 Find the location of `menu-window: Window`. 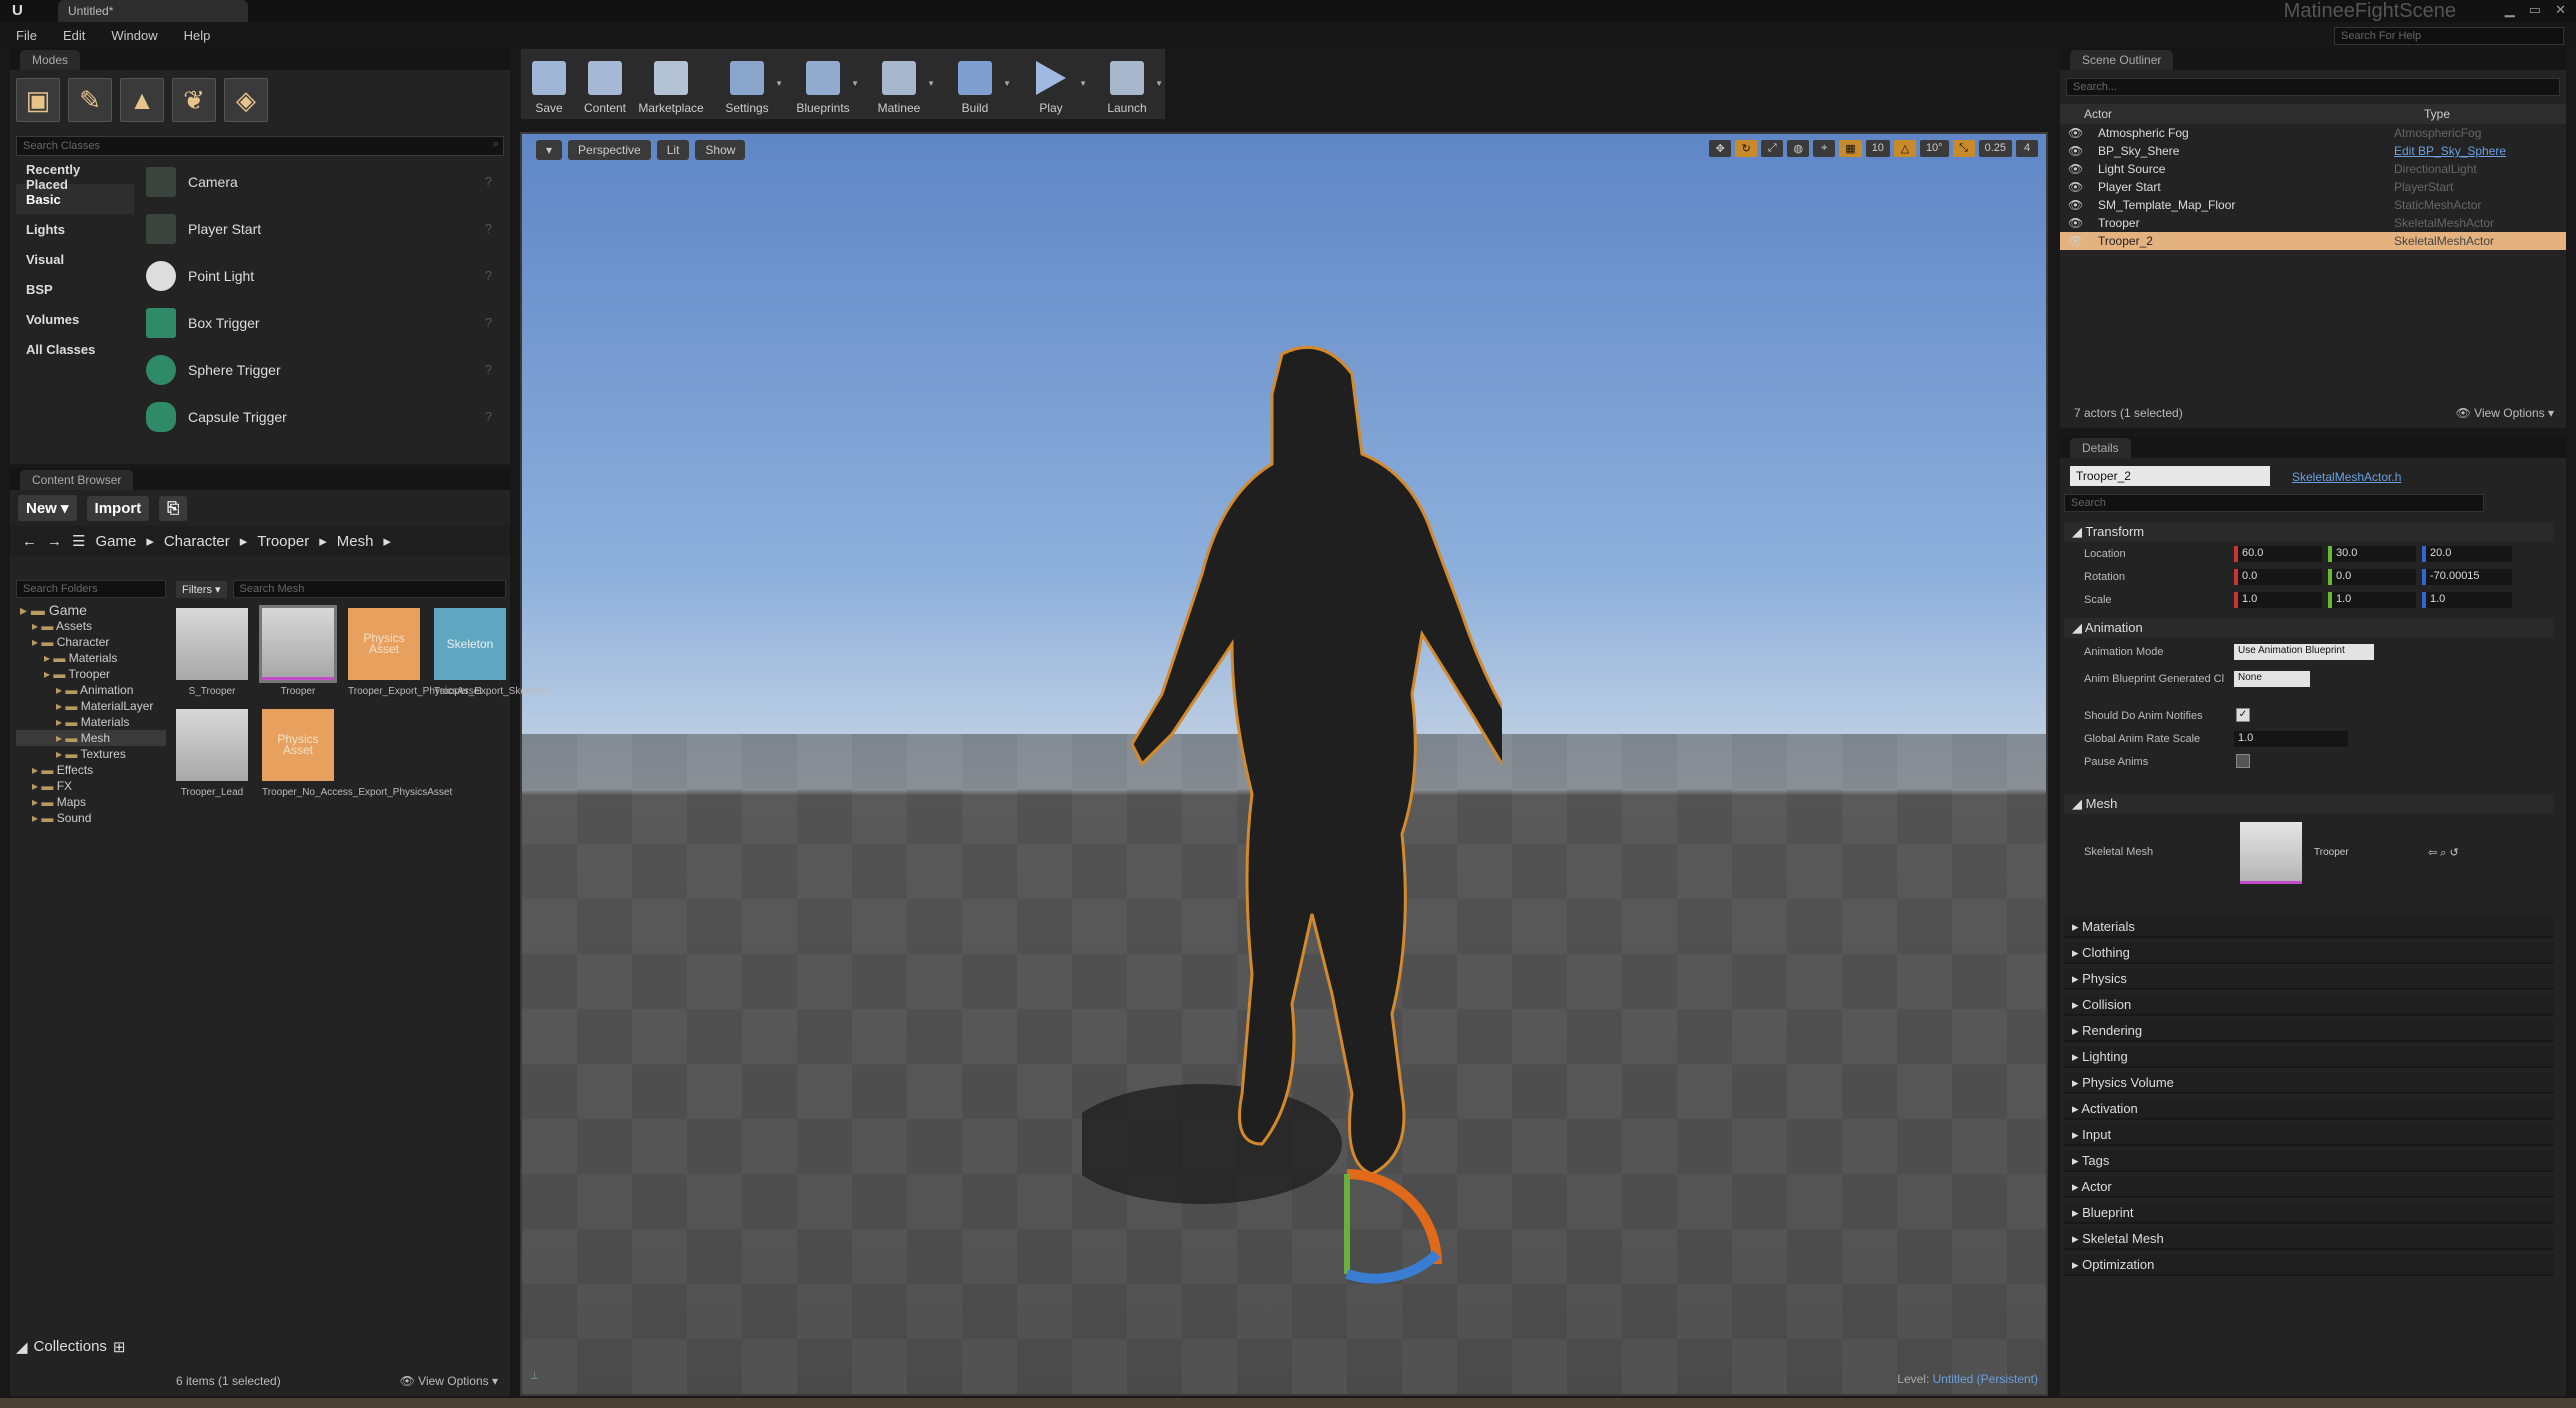

menu-window: Window is located at coordinates (134, 35).